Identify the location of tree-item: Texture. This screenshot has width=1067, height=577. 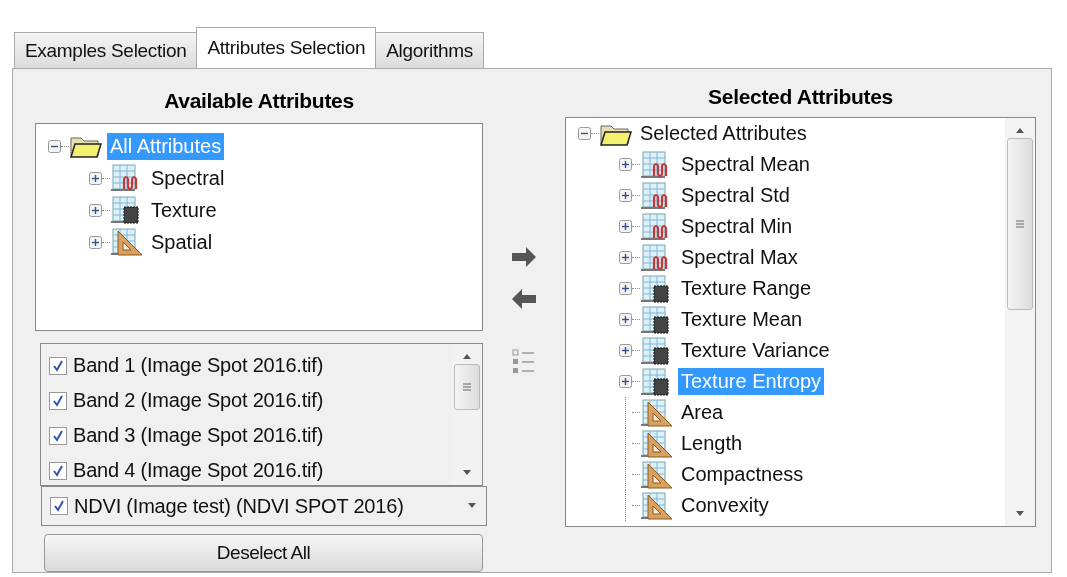
(184, 210).